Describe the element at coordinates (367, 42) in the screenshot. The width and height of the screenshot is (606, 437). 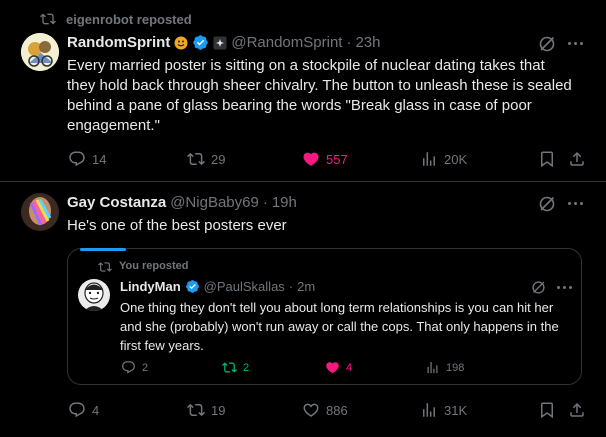
I see `timestamp: 23h` at that location.